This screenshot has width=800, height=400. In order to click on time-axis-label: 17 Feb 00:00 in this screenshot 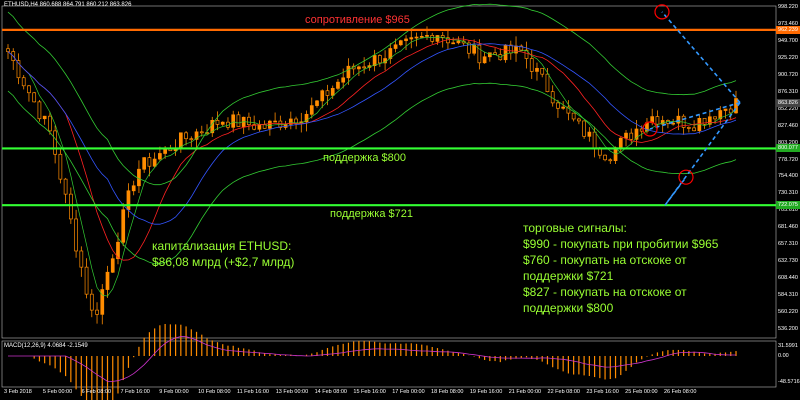, I will do `click(408, 392)`.